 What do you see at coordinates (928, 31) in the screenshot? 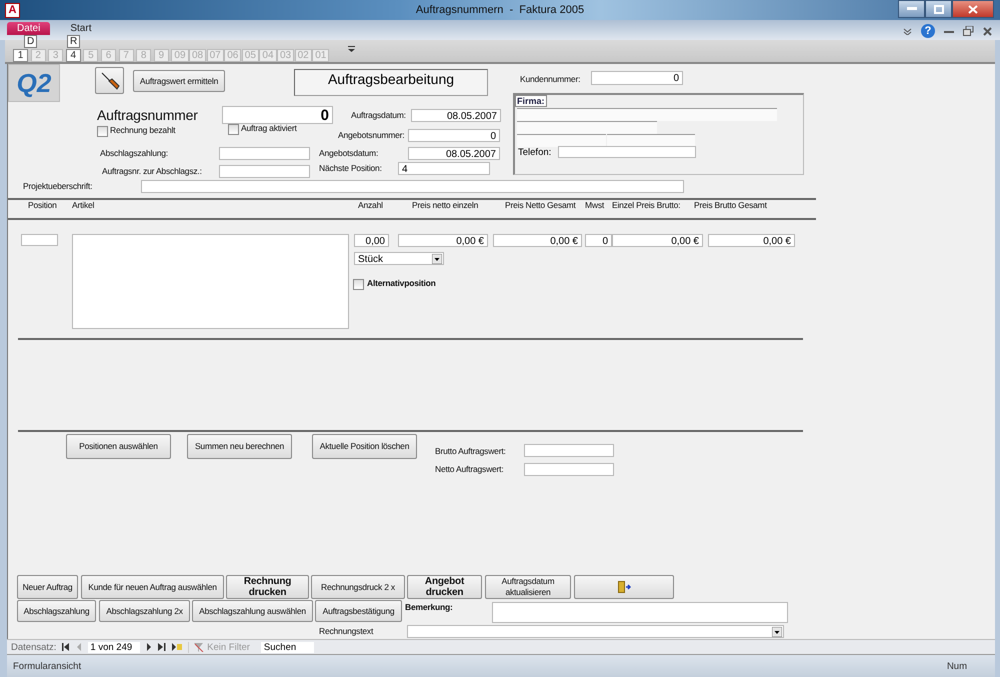
I see `help-button: ?` at bounding box center [928, 31].